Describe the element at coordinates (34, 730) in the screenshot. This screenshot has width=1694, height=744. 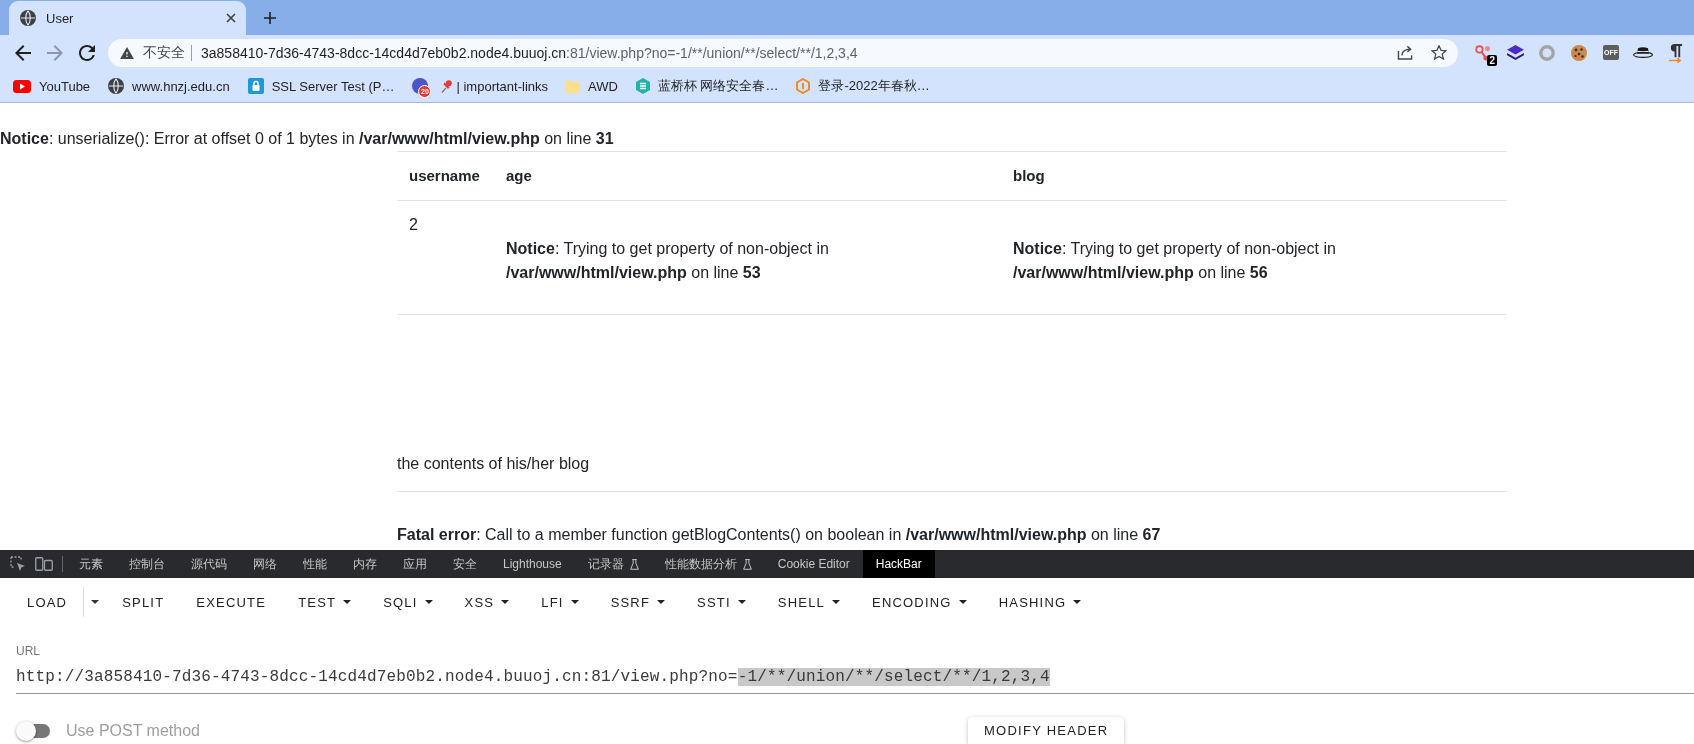
I see `post-method-toggle` at that location.